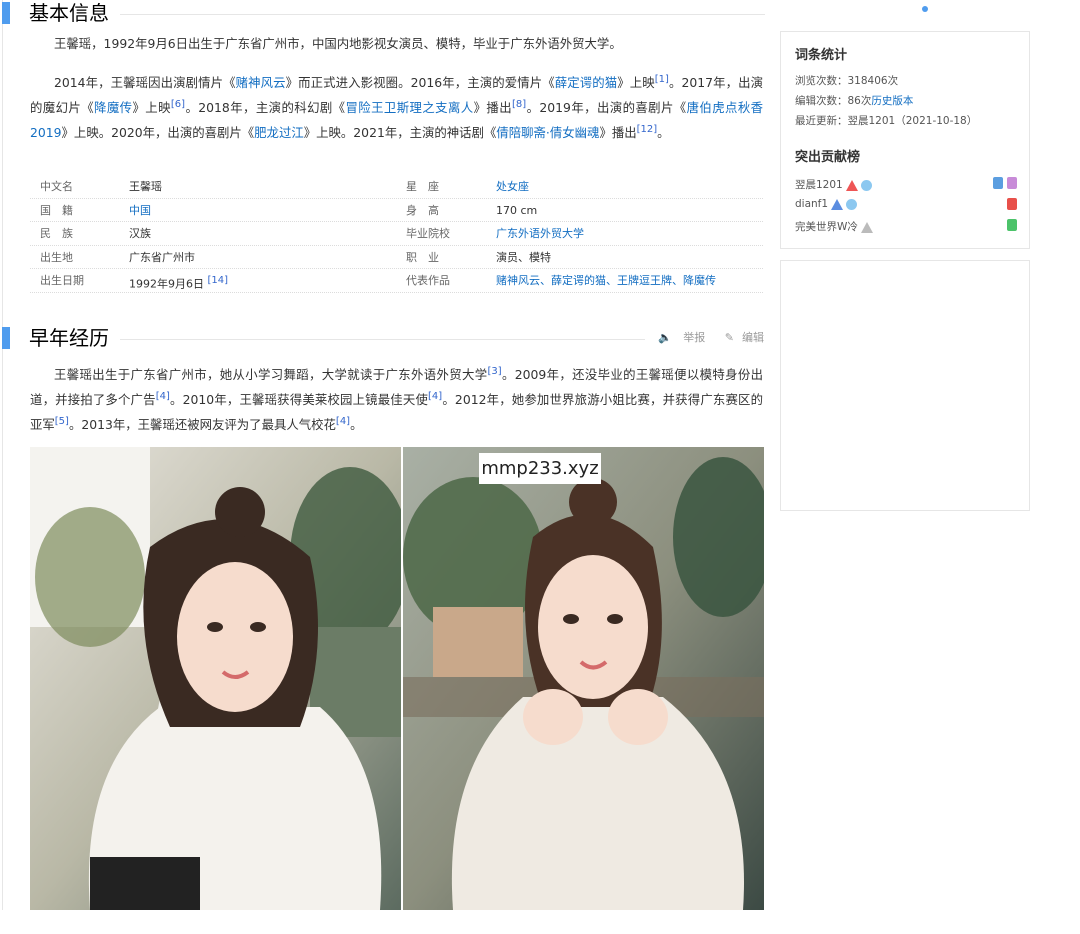 The height and width of the screenshot is (934, 1080). I want to click on section-title: 基本信息, so click(69, 13).